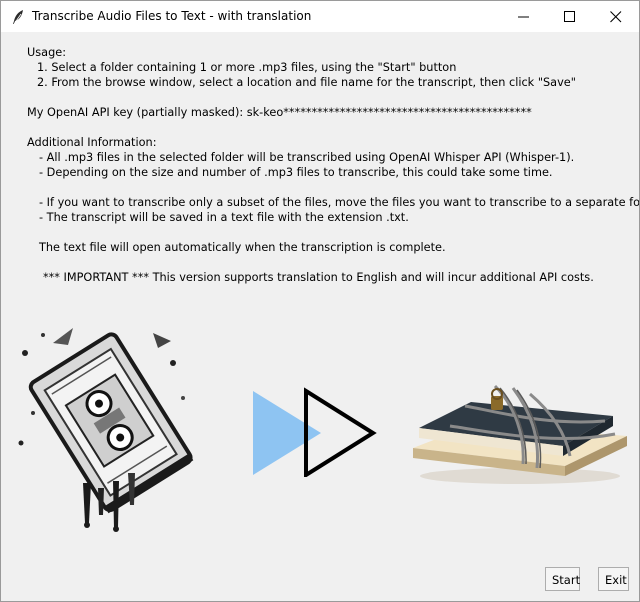 Image resolution: width=640 pixels, height=602 pixels. Describe the element at coordinates (47, 52) in the screenshot. I see `usage-heading: Usage:` at that location.